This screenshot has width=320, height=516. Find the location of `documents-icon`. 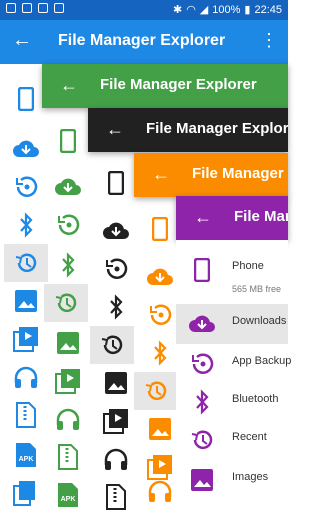

documents-icon is located at coordinates (26, 493).